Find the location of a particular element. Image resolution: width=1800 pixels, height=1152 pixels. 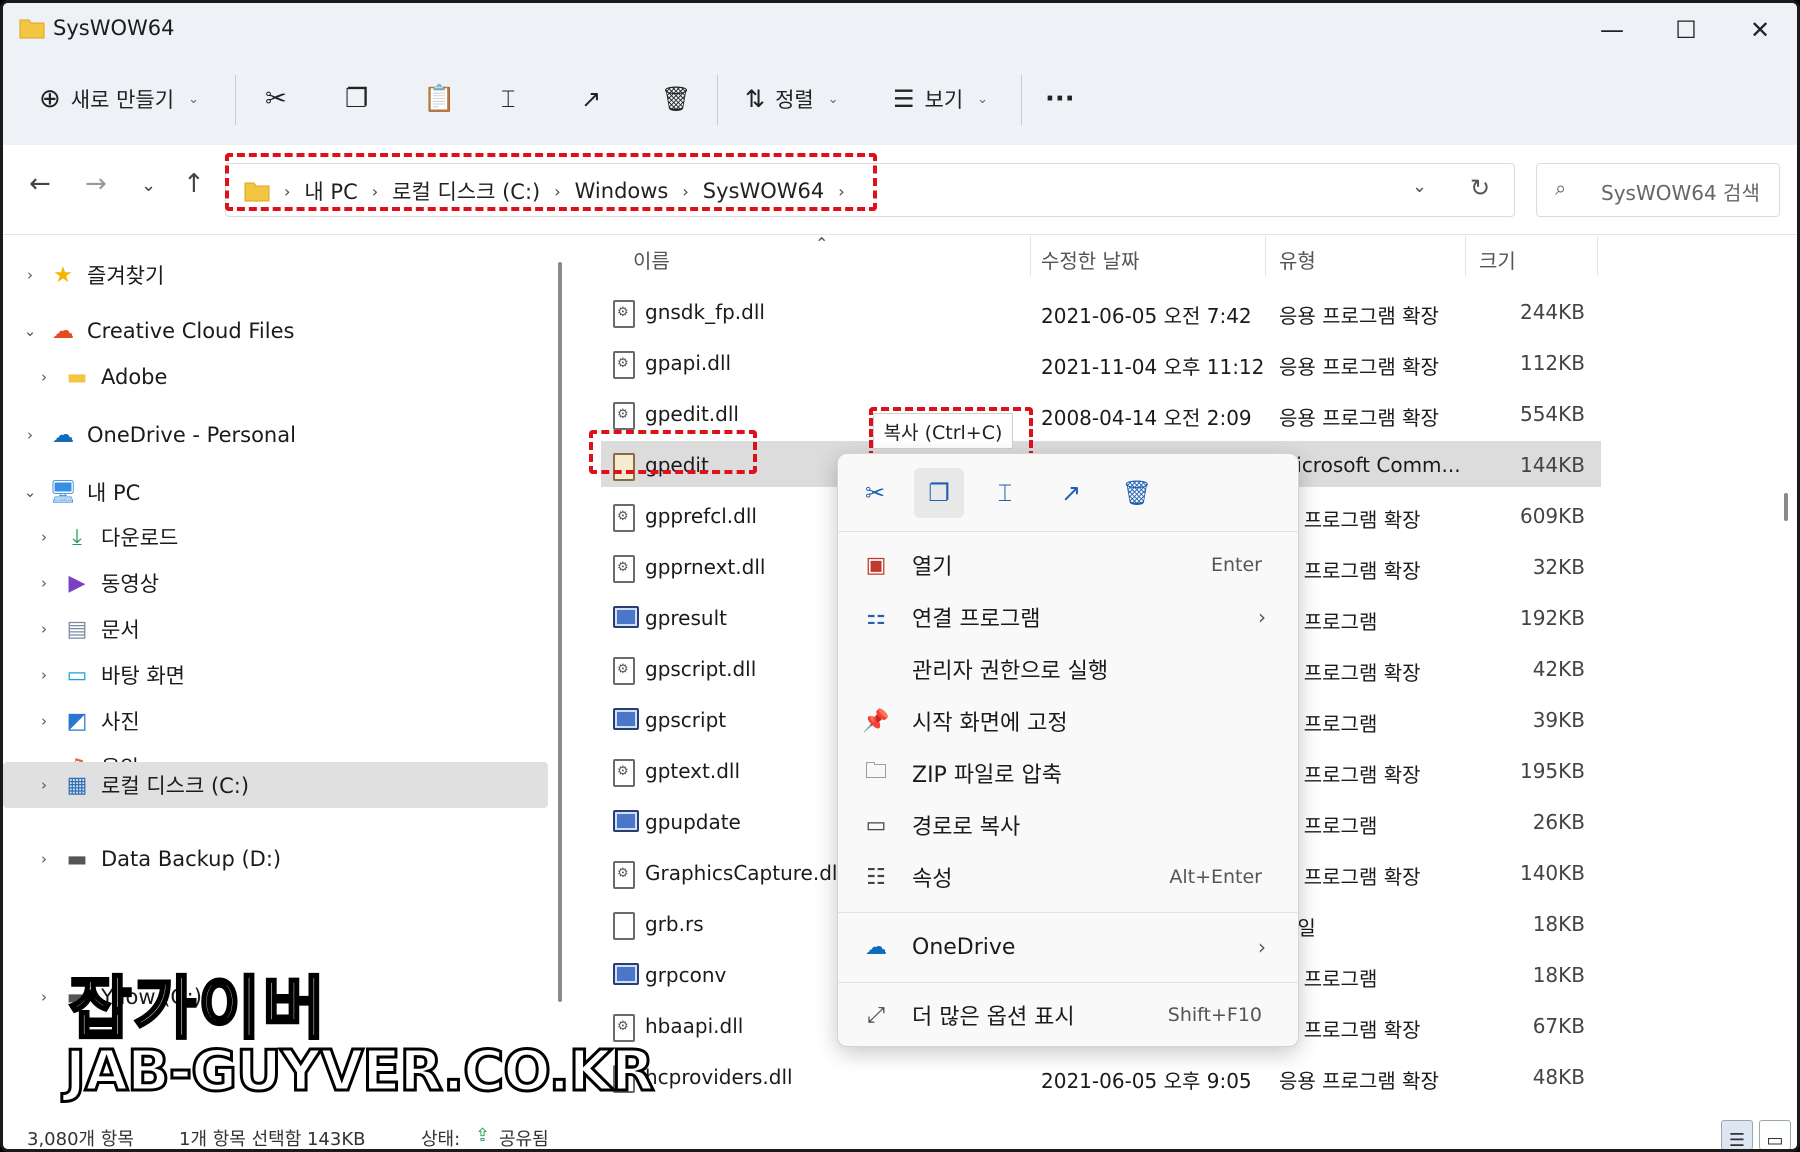

file-size: 195KB is located at coordinates (1552, 771).